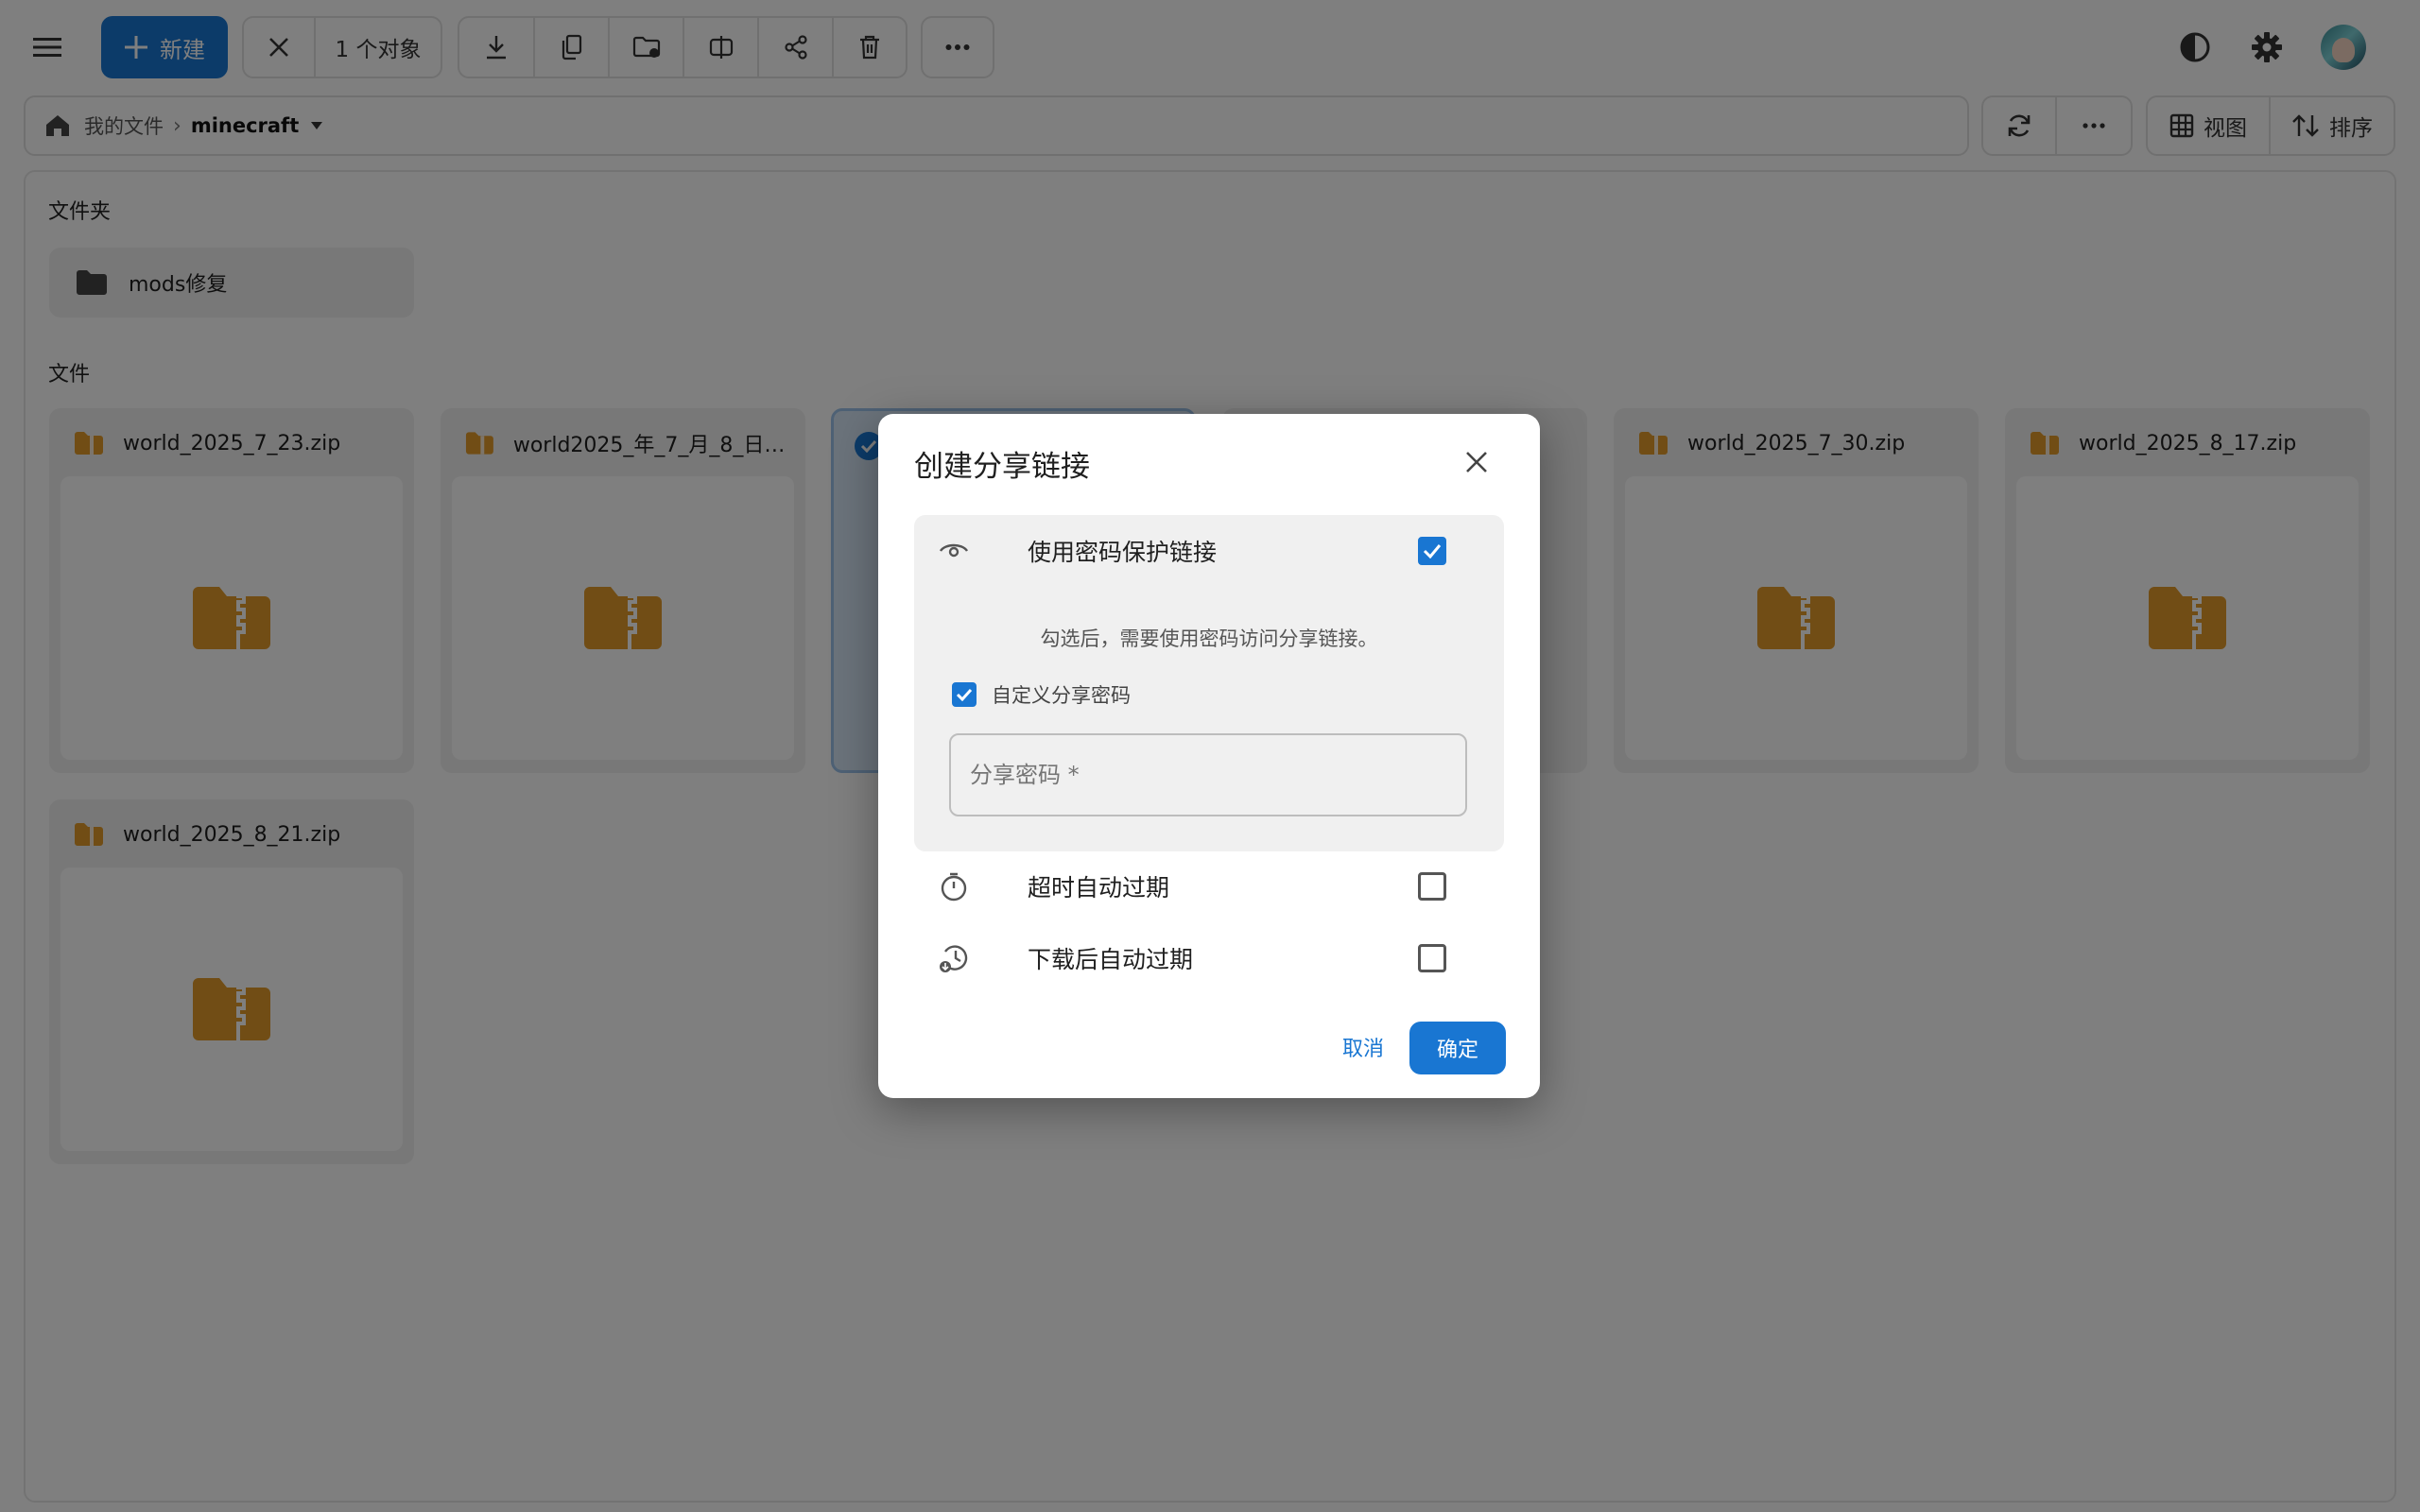  I want to click on timer-icon, so click(954, 886).